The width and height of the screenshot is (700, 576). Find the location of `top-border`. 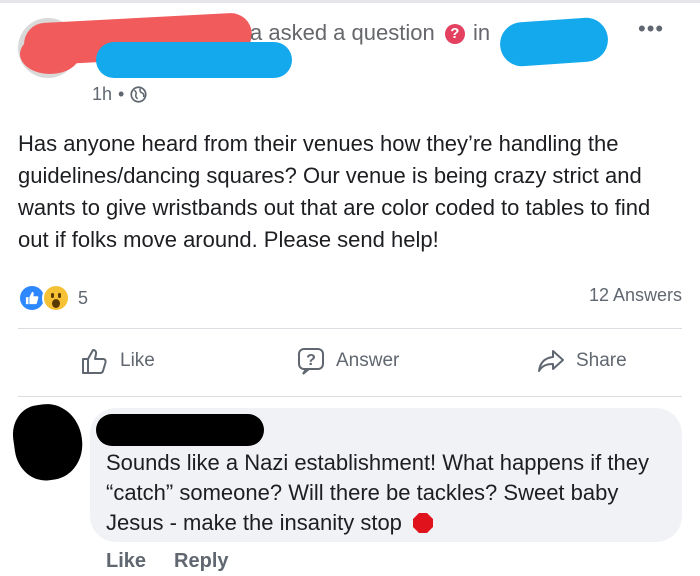

top-border is located at coordinates (350, 1).